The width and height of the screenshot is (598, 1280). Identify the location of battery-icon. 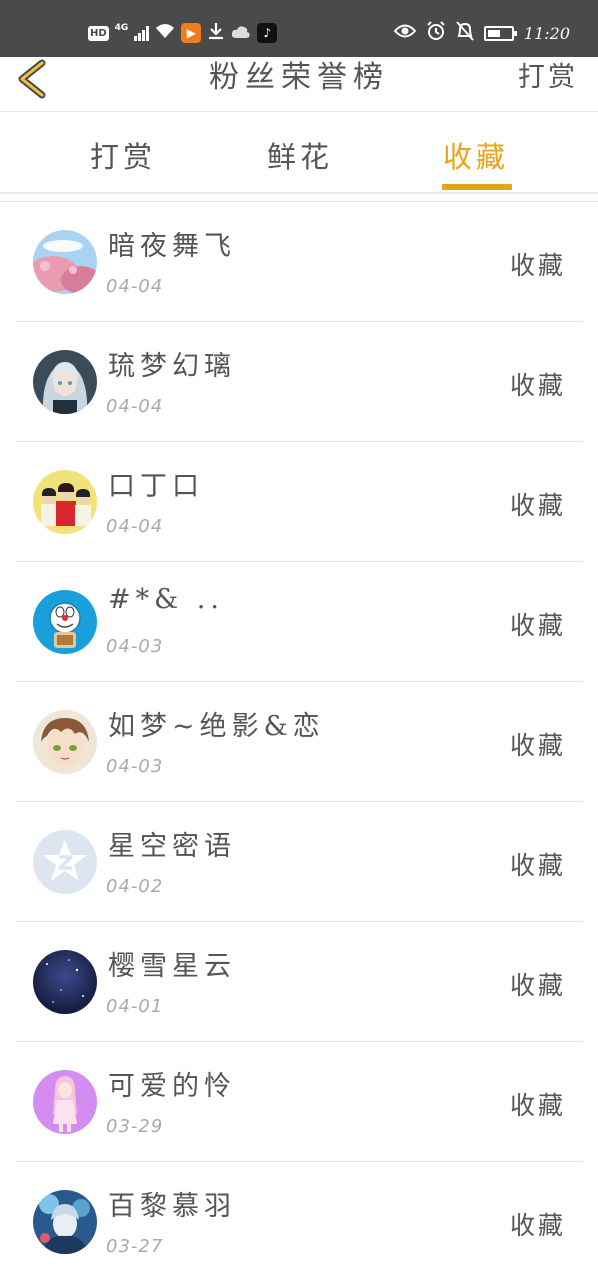
(500, 33).